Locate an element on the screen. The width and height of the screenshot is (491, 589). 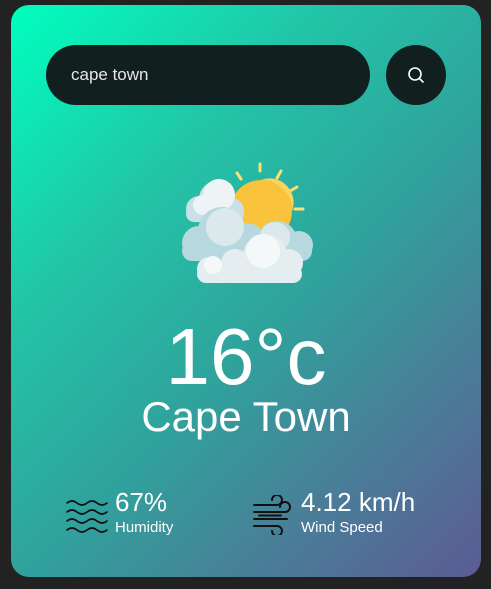
wind-speed-label: Wind Speed is located at coordinates (342, 527).